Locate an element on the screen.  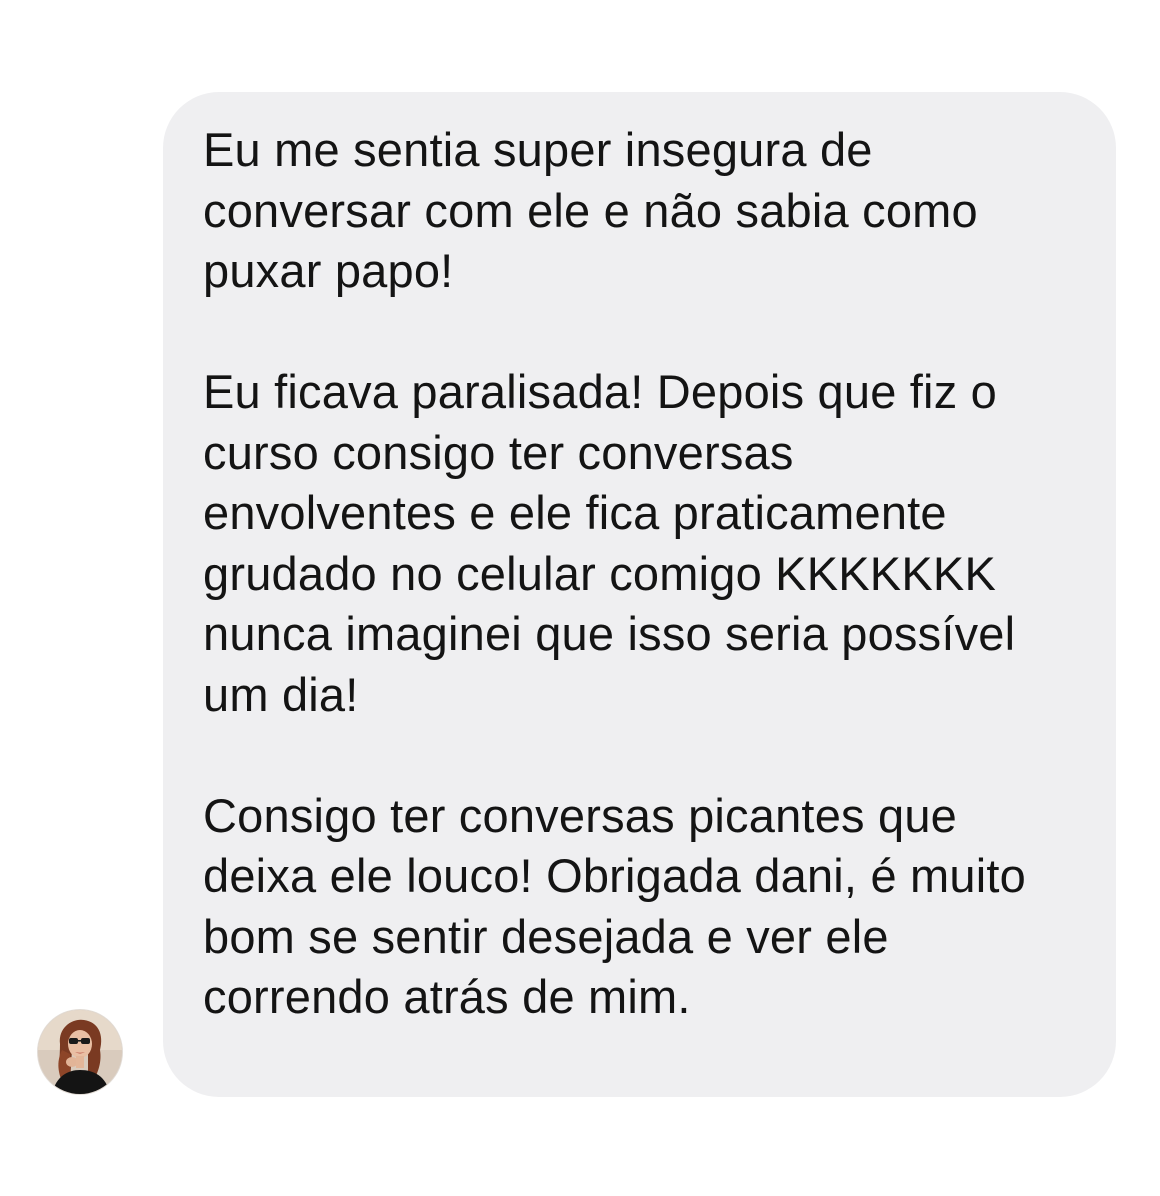
message-line: nunca imaginei que isso seria possível is located at coordinates (609, 633).